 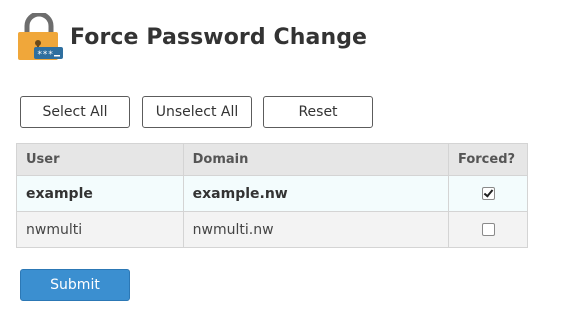 I want to click on cell-domain: nwmulti.nw, so click(x=315, y=229).